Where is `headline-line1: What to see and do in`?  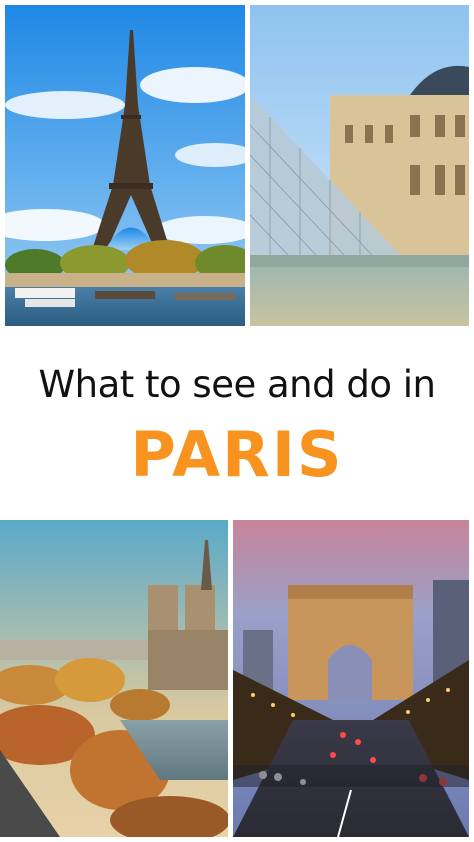 headline-line1: What to see and do in is located at coordinates (237, 384).